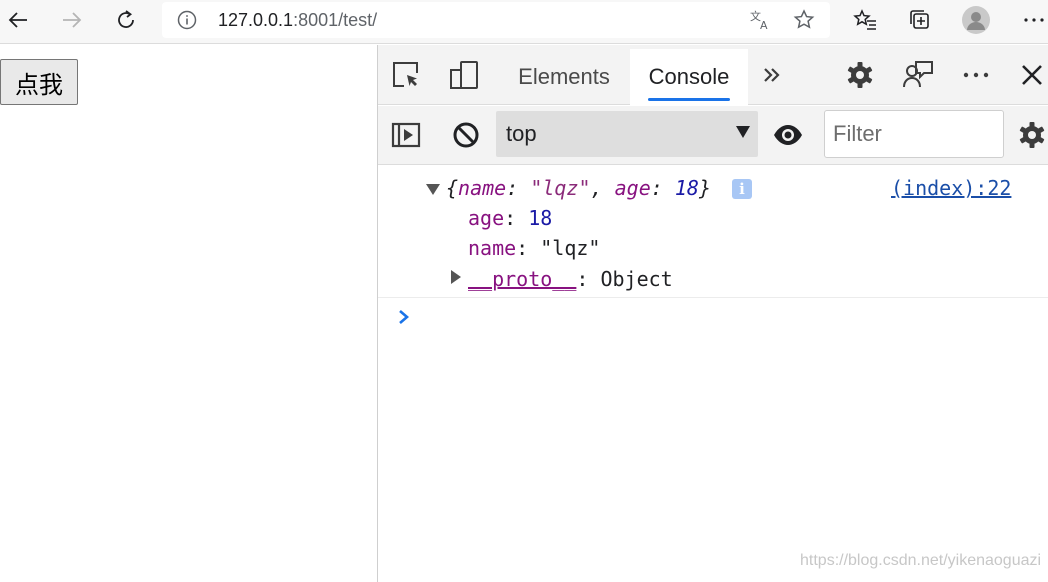 Image resolution: width=1048 pixels, height=582 pixels. Describe the element at coordinates (492, 248) in the screenshot. I see `property-key: name` at that location.